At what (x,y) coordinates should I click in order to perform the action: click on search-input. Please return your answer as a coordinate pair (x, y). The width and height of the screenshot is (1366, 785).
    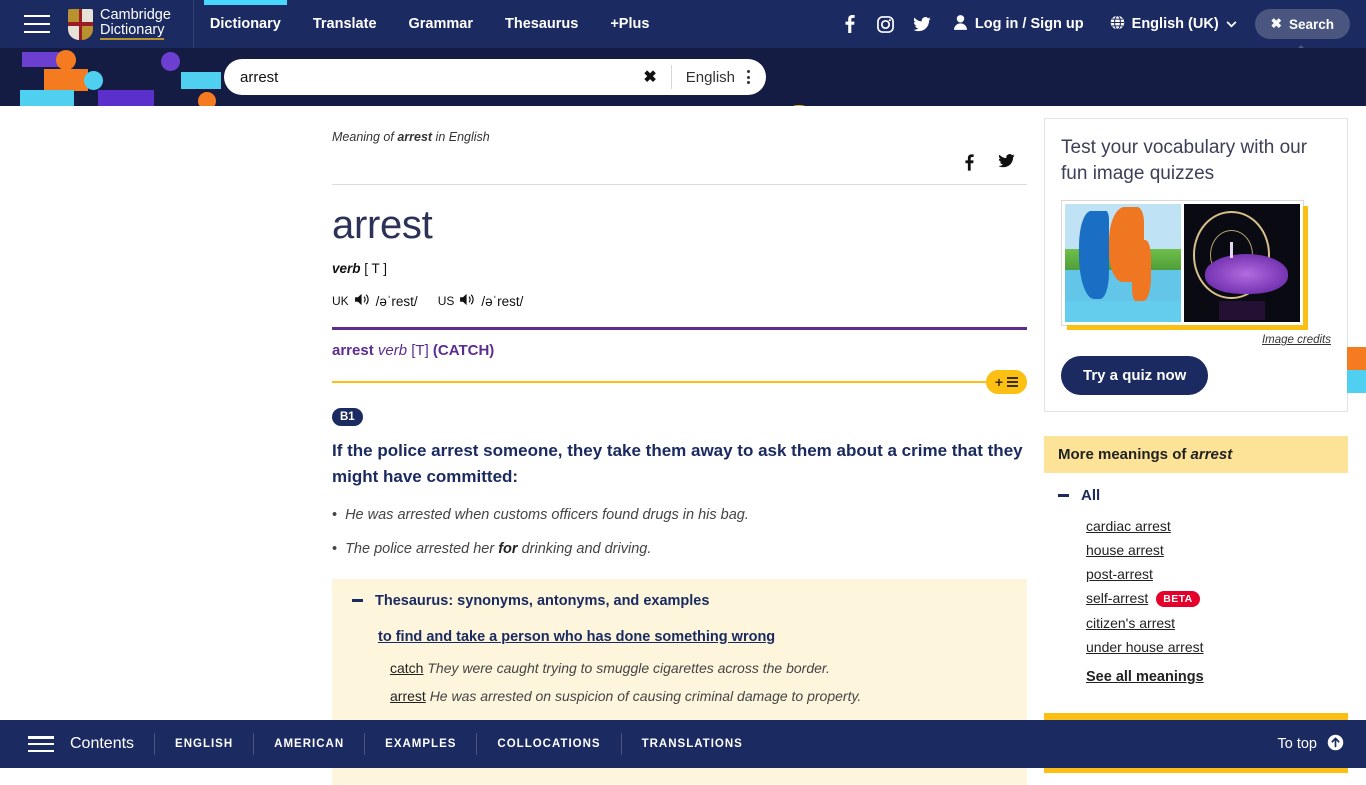
    Looking at the image, I should click on (426, 77).